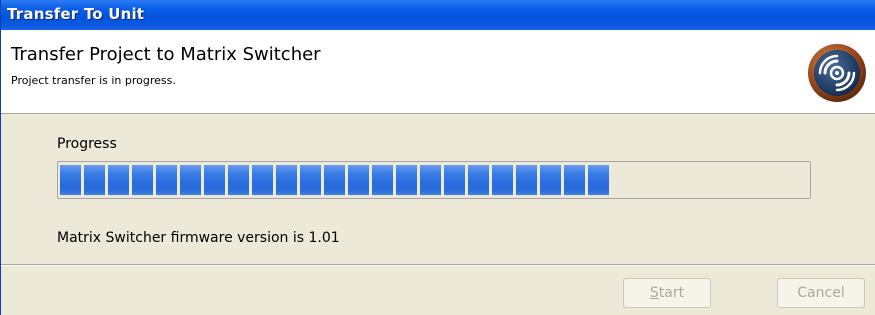  I want to click on start-button-label: tart, so click(671, 293).